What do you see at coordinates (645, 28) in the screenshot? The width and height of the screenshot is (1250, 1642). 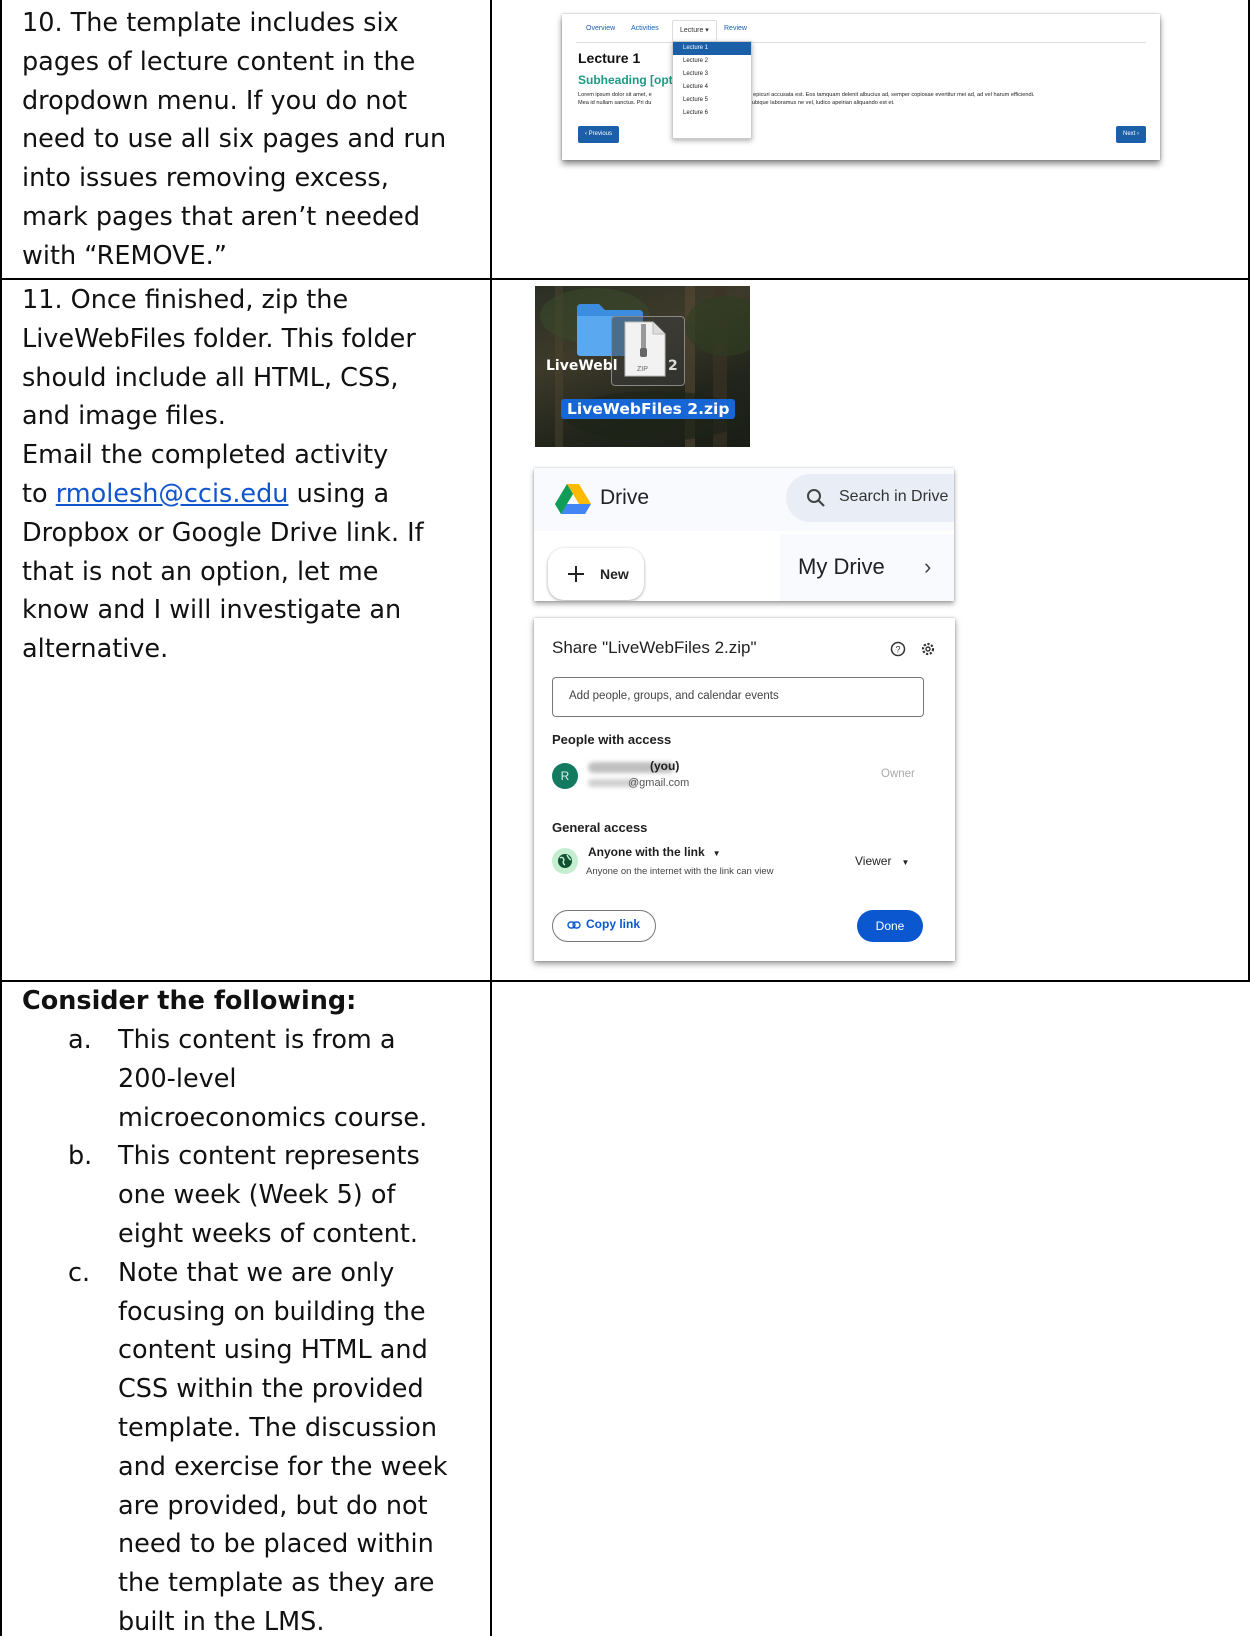 I see `tab-activities: Activities` at bounding box center [645, 28].